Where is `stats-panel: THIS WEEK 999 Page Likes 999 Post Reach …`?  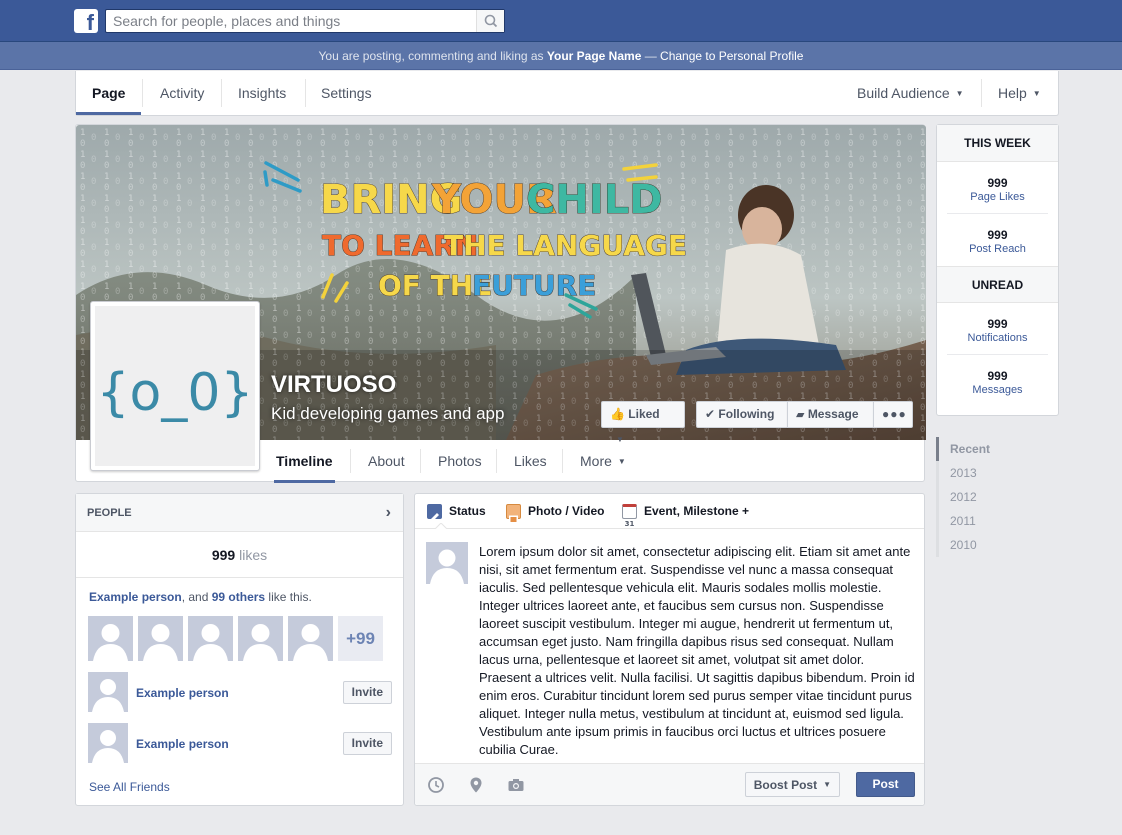 stats-panel: THIS WEEK 999 Page Likes 999 Post Reach … is located at coordinates (997, 270).